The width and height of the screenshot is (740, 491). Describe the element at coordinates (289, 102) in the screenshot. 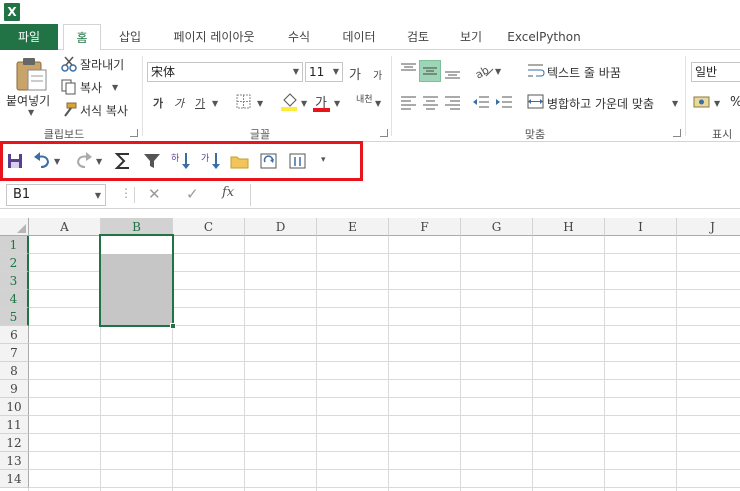

I see `fill-color-icon` at that location.